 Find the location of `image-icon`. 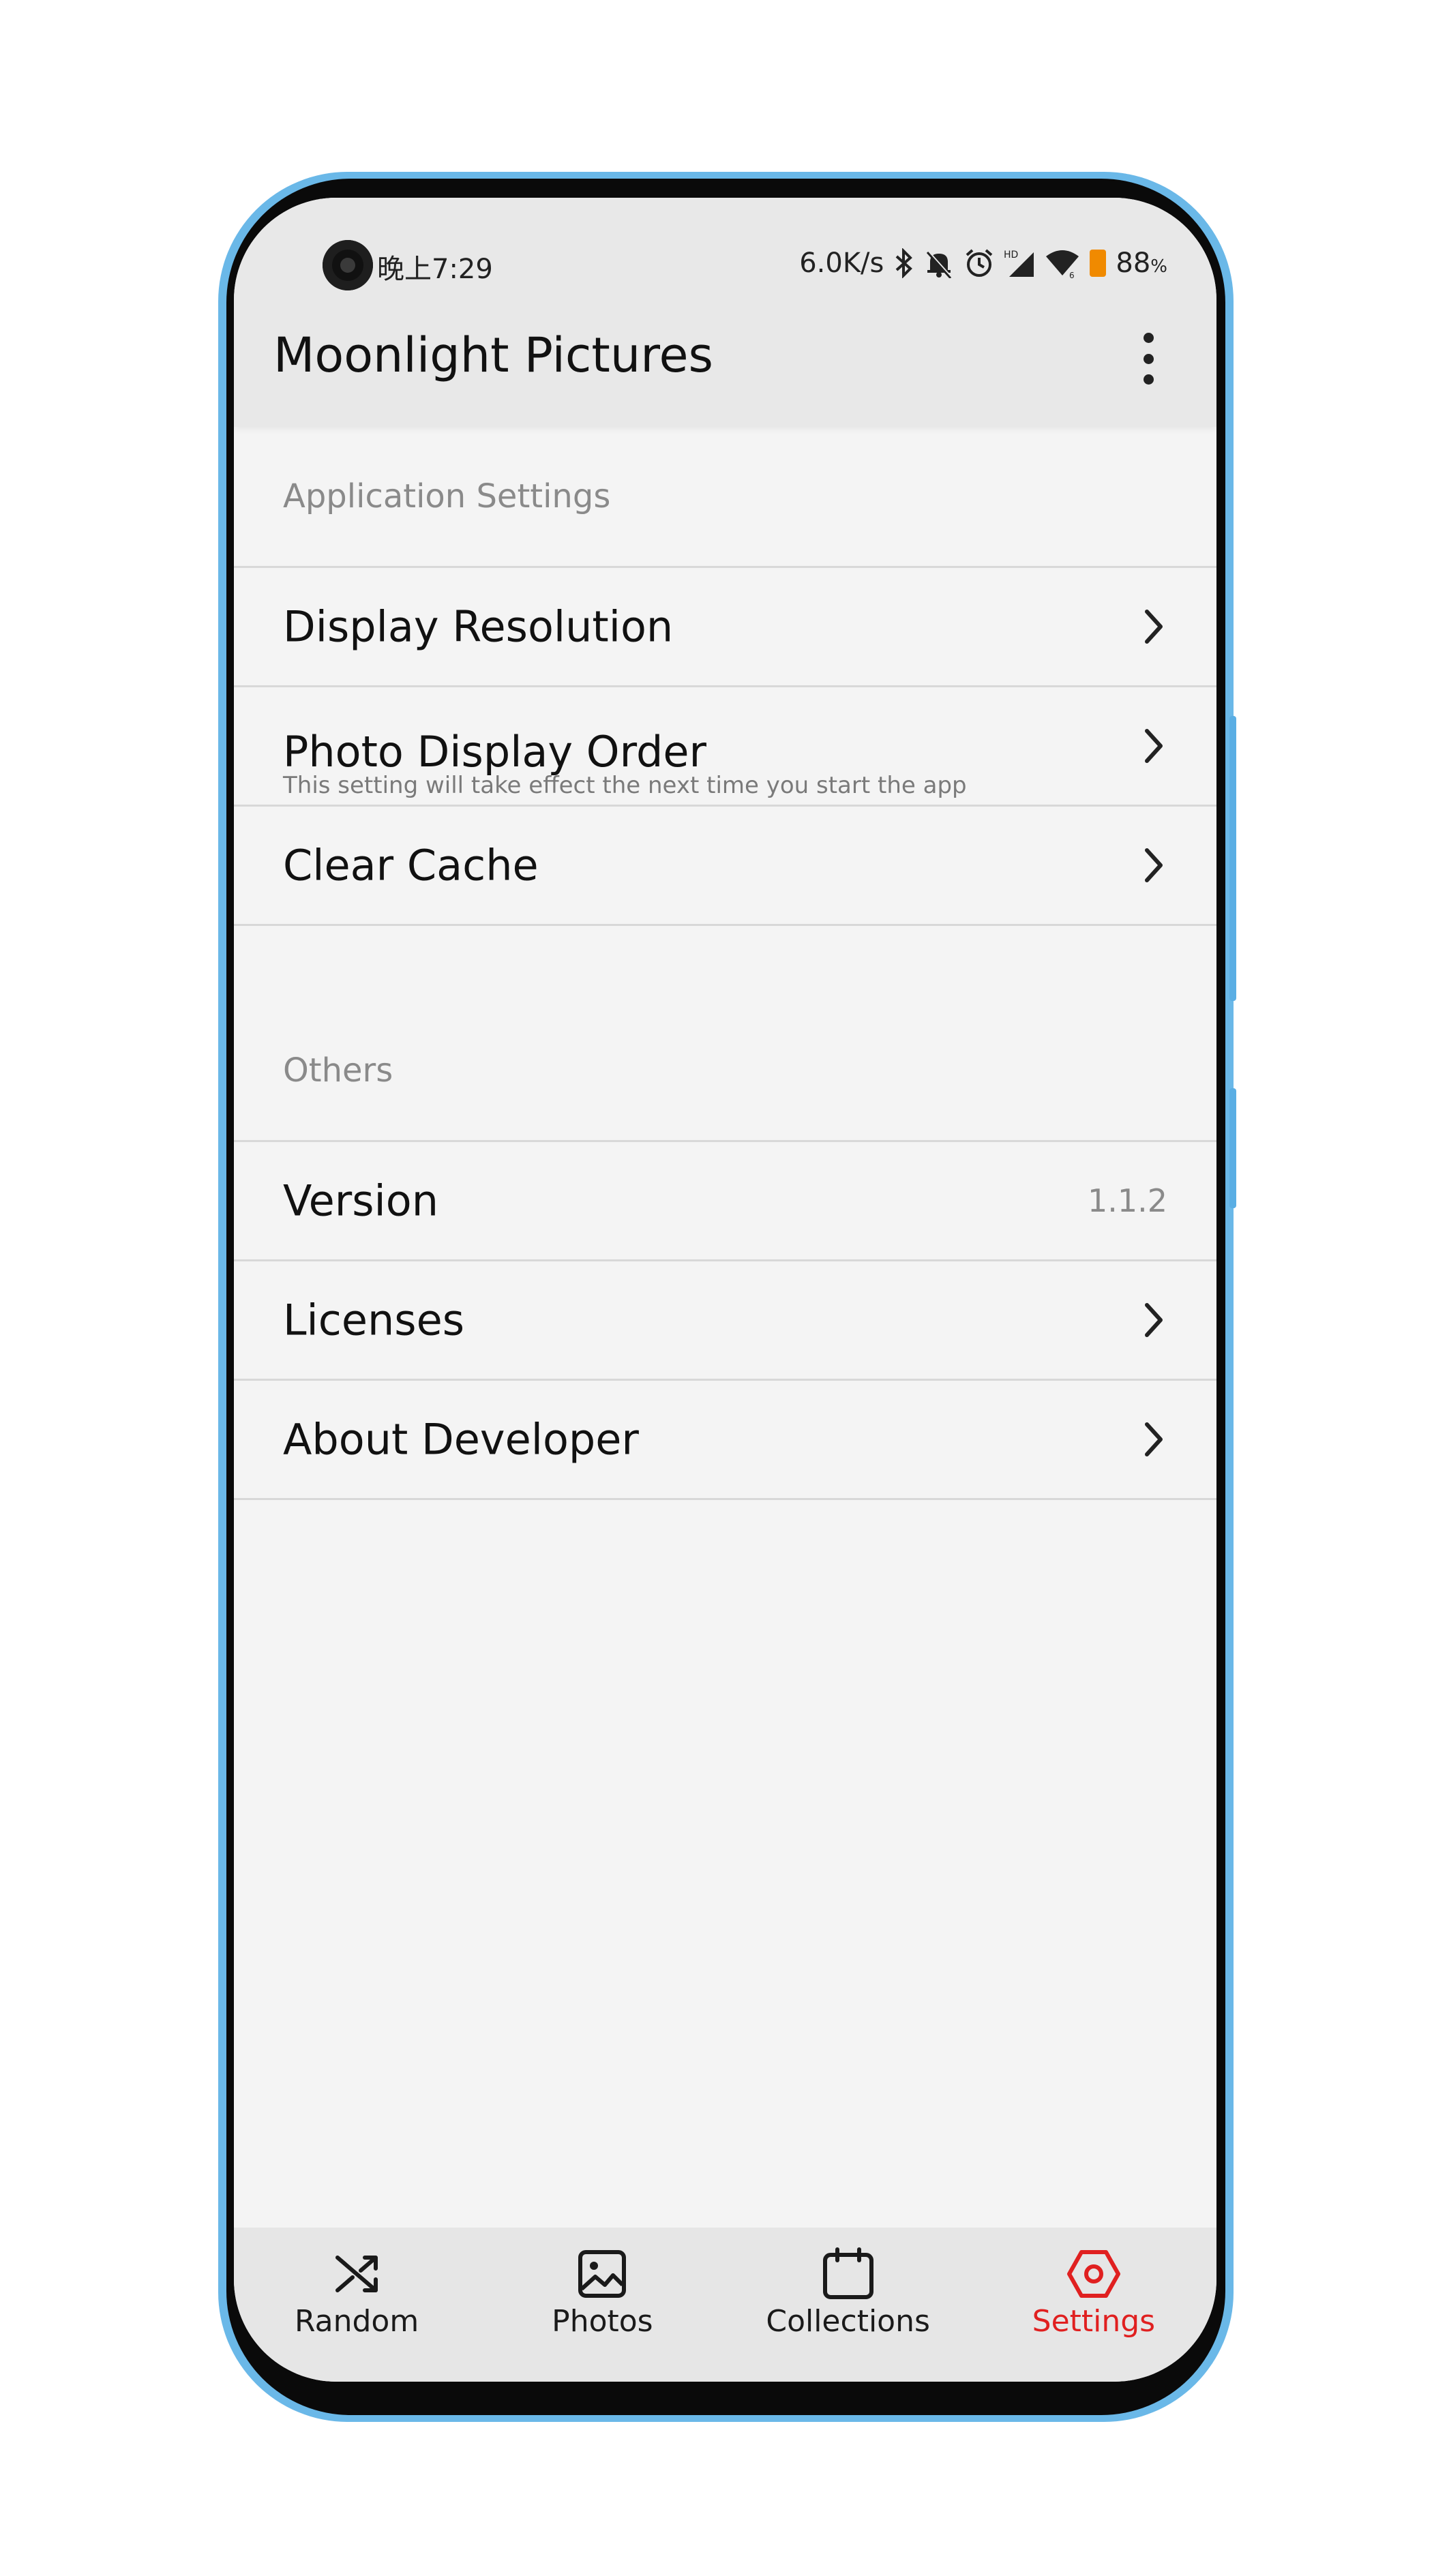

image-icon is located at coordinates (602, 2274).